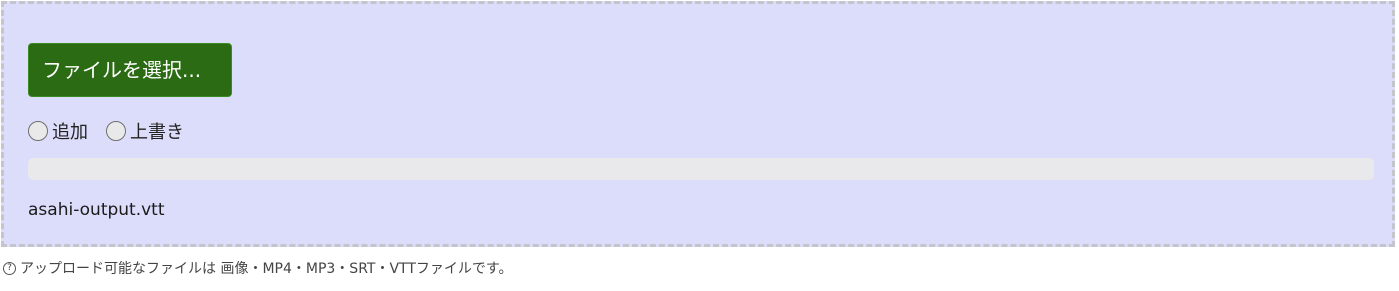 This screenshot has height=291, width=1399. What do you see at coordinates (266, 269) in the screenshot?
I see `upload-hint-text: アップロード可能なファイルは 画像・MP4・MP3・SRT・VTTファイルです。` at bounding box center [266, 269].